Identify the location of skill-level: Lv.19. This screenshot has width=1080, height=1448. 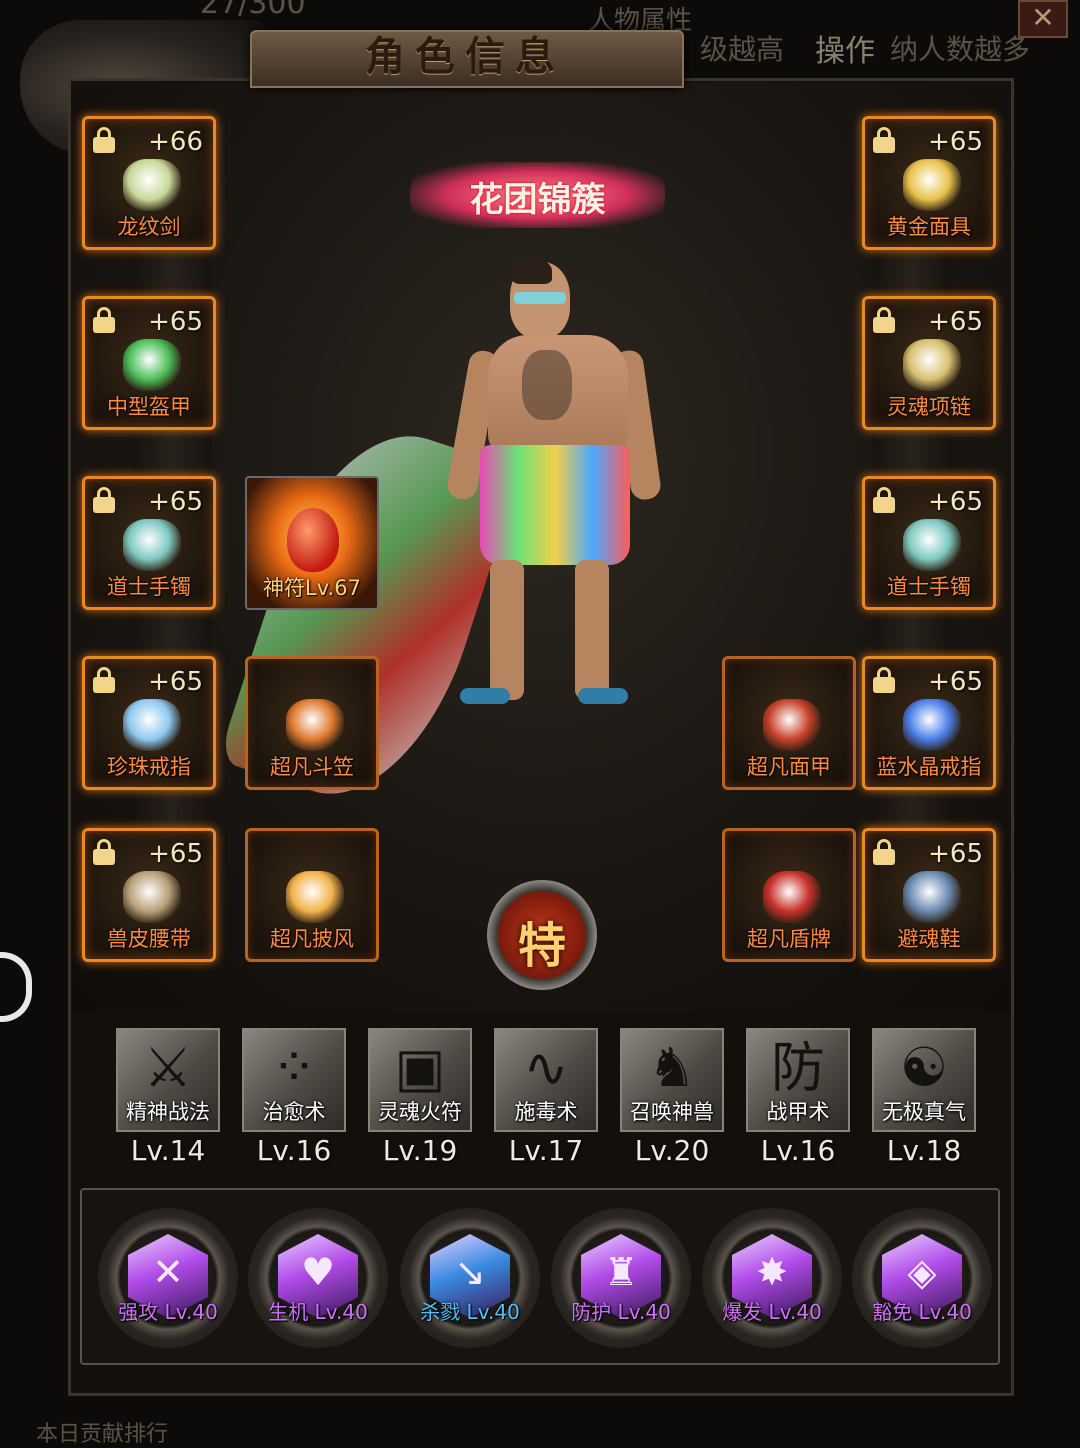
(420, 1150).